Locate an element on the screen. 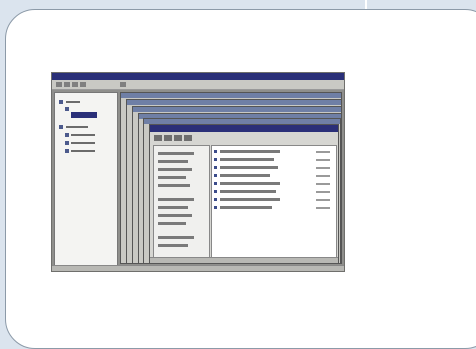 The height and width of the screenshot is (349, 476). front-window-titlebar is located at coordinates (244, 128).